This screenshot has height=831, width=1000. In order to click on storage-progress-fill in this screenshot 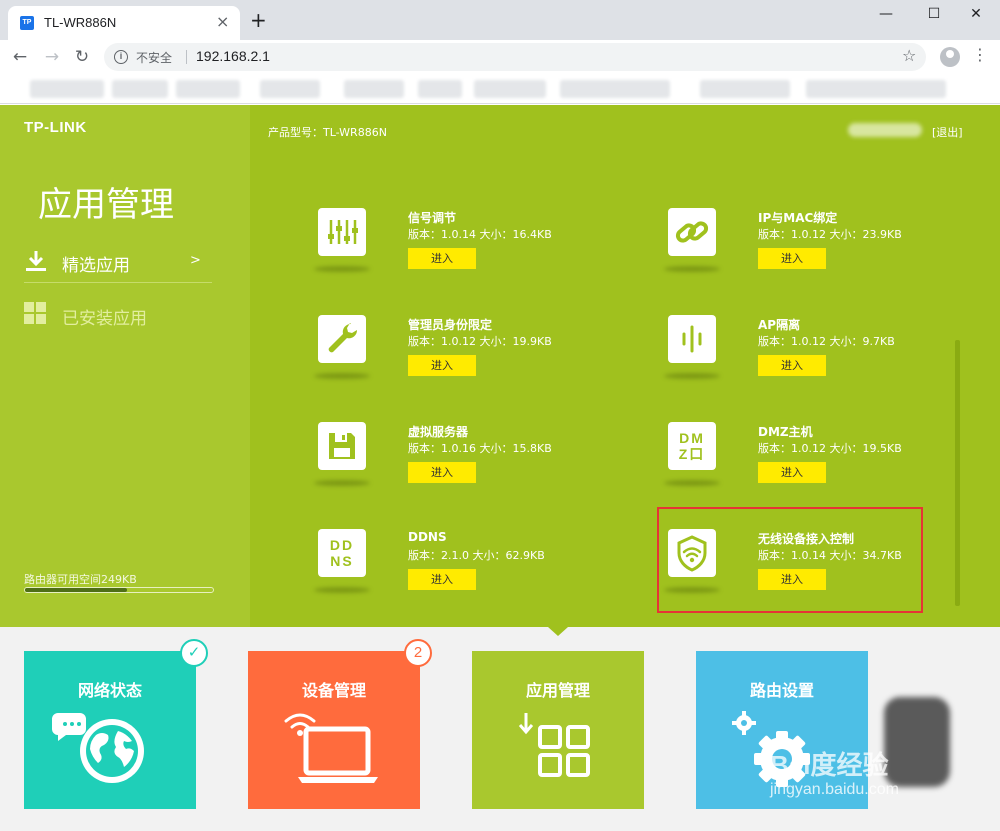, I will do `click(76, 590)`.